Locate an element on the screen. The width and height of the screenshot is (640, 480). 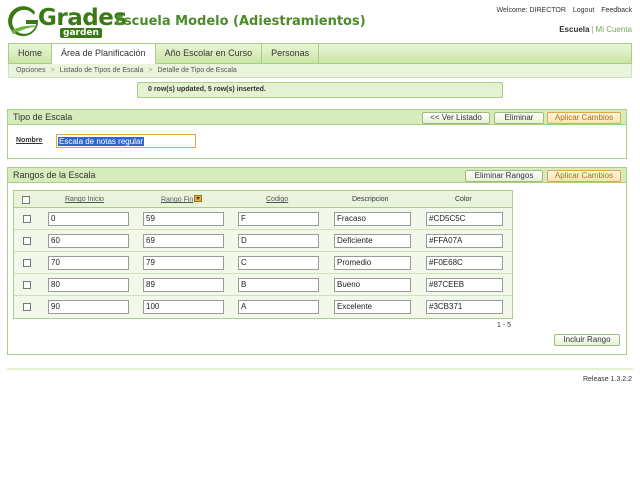
breadcrumb-listado: Listado de Tipos de Escala is located at coordinates (102, 70).